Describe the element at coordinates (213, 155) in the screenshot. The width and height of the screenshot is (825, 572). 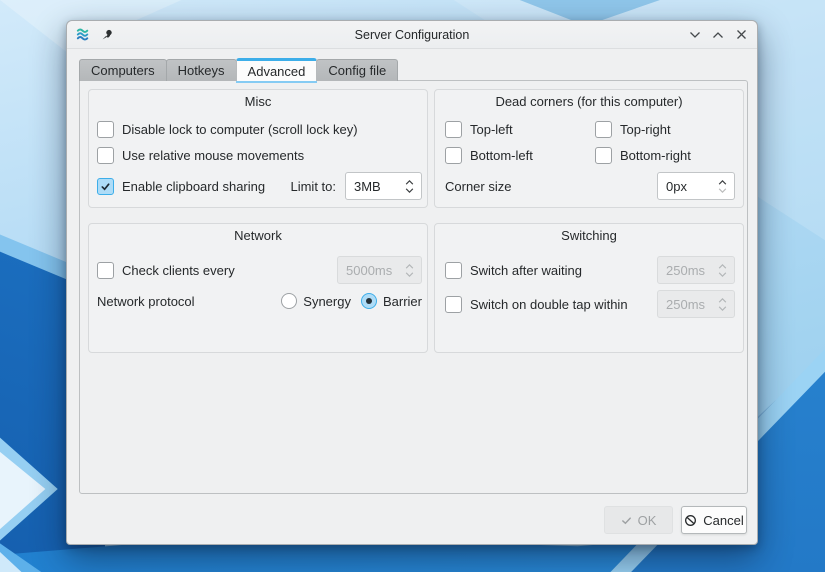
I see `checkbox-label: Use relative mouse movements` at that location.